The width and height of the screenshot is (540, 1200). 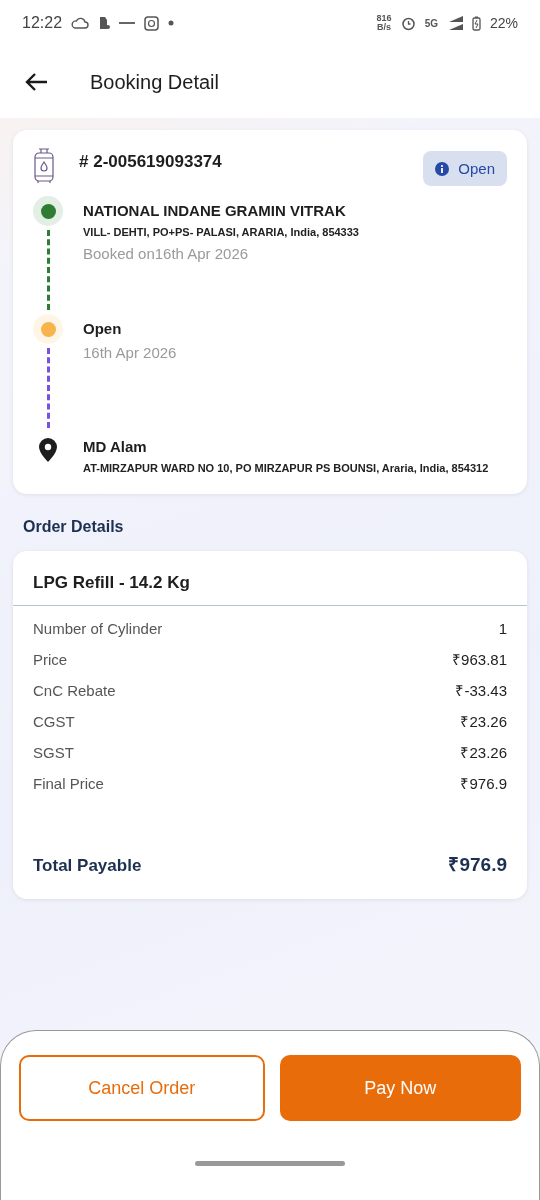 What do you see at coordinates (503, 23) in the screenshot?
I see `battery-level: 22%` at bounding box center [503, 23].